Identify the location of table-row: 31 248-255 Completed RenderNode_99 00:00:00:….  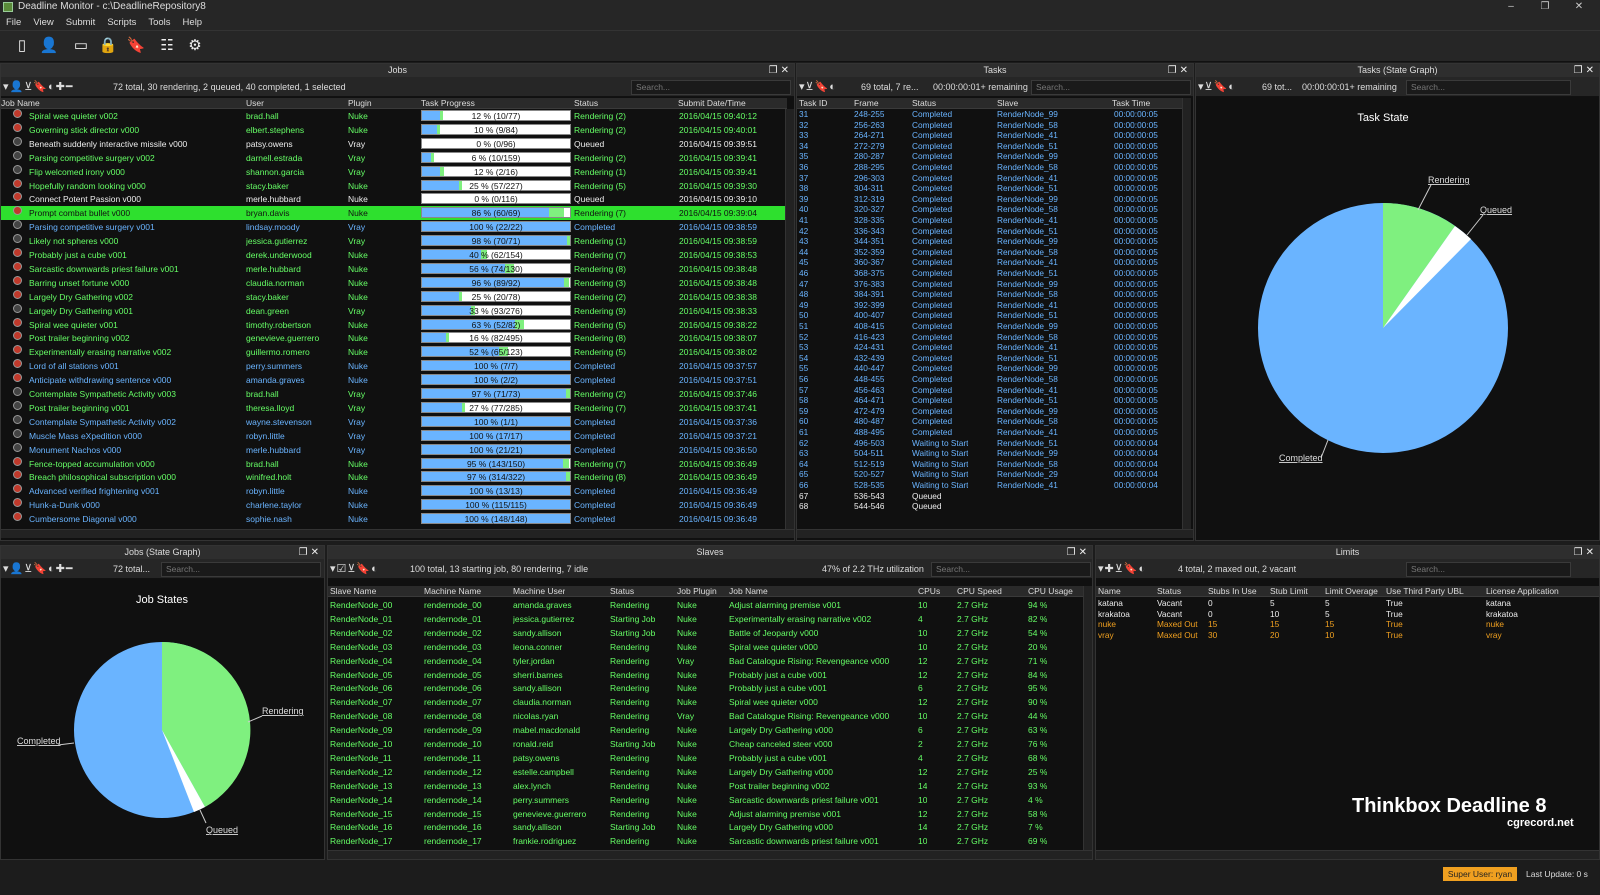
(990, 114).